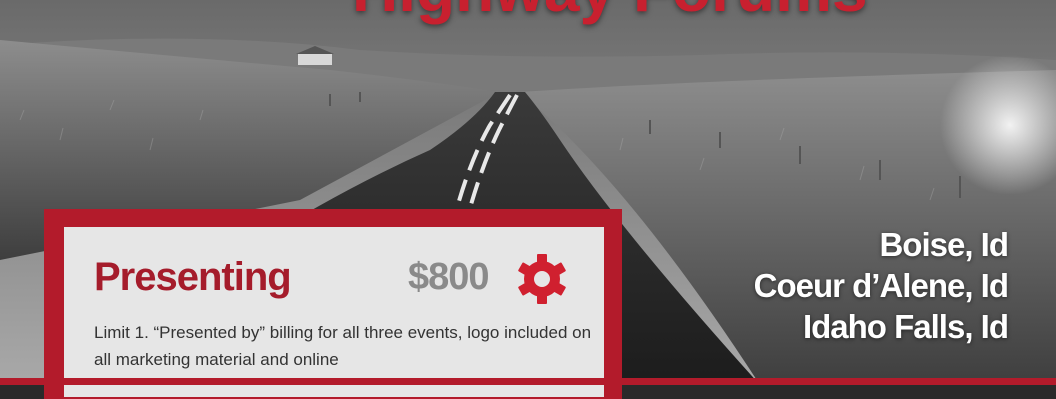 This screenshot has height=399, width=1056. What do you see at coordinates (944, 244) in the screenshot?
I see `city-boise: Boise, Id` at bounding box center [944, 244].